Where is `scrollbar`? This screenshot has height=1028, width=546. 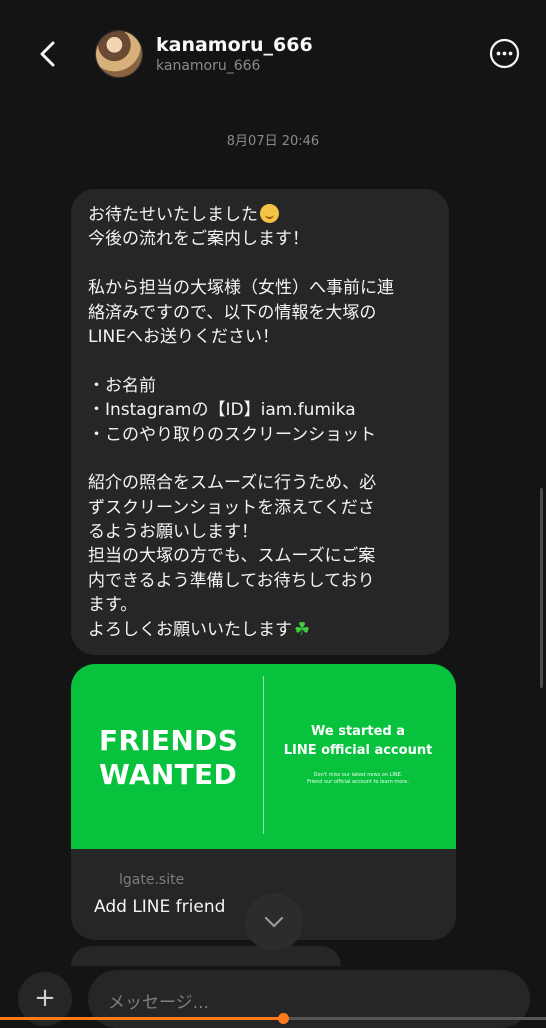 scrollbar is located at coordinates (541, 588).